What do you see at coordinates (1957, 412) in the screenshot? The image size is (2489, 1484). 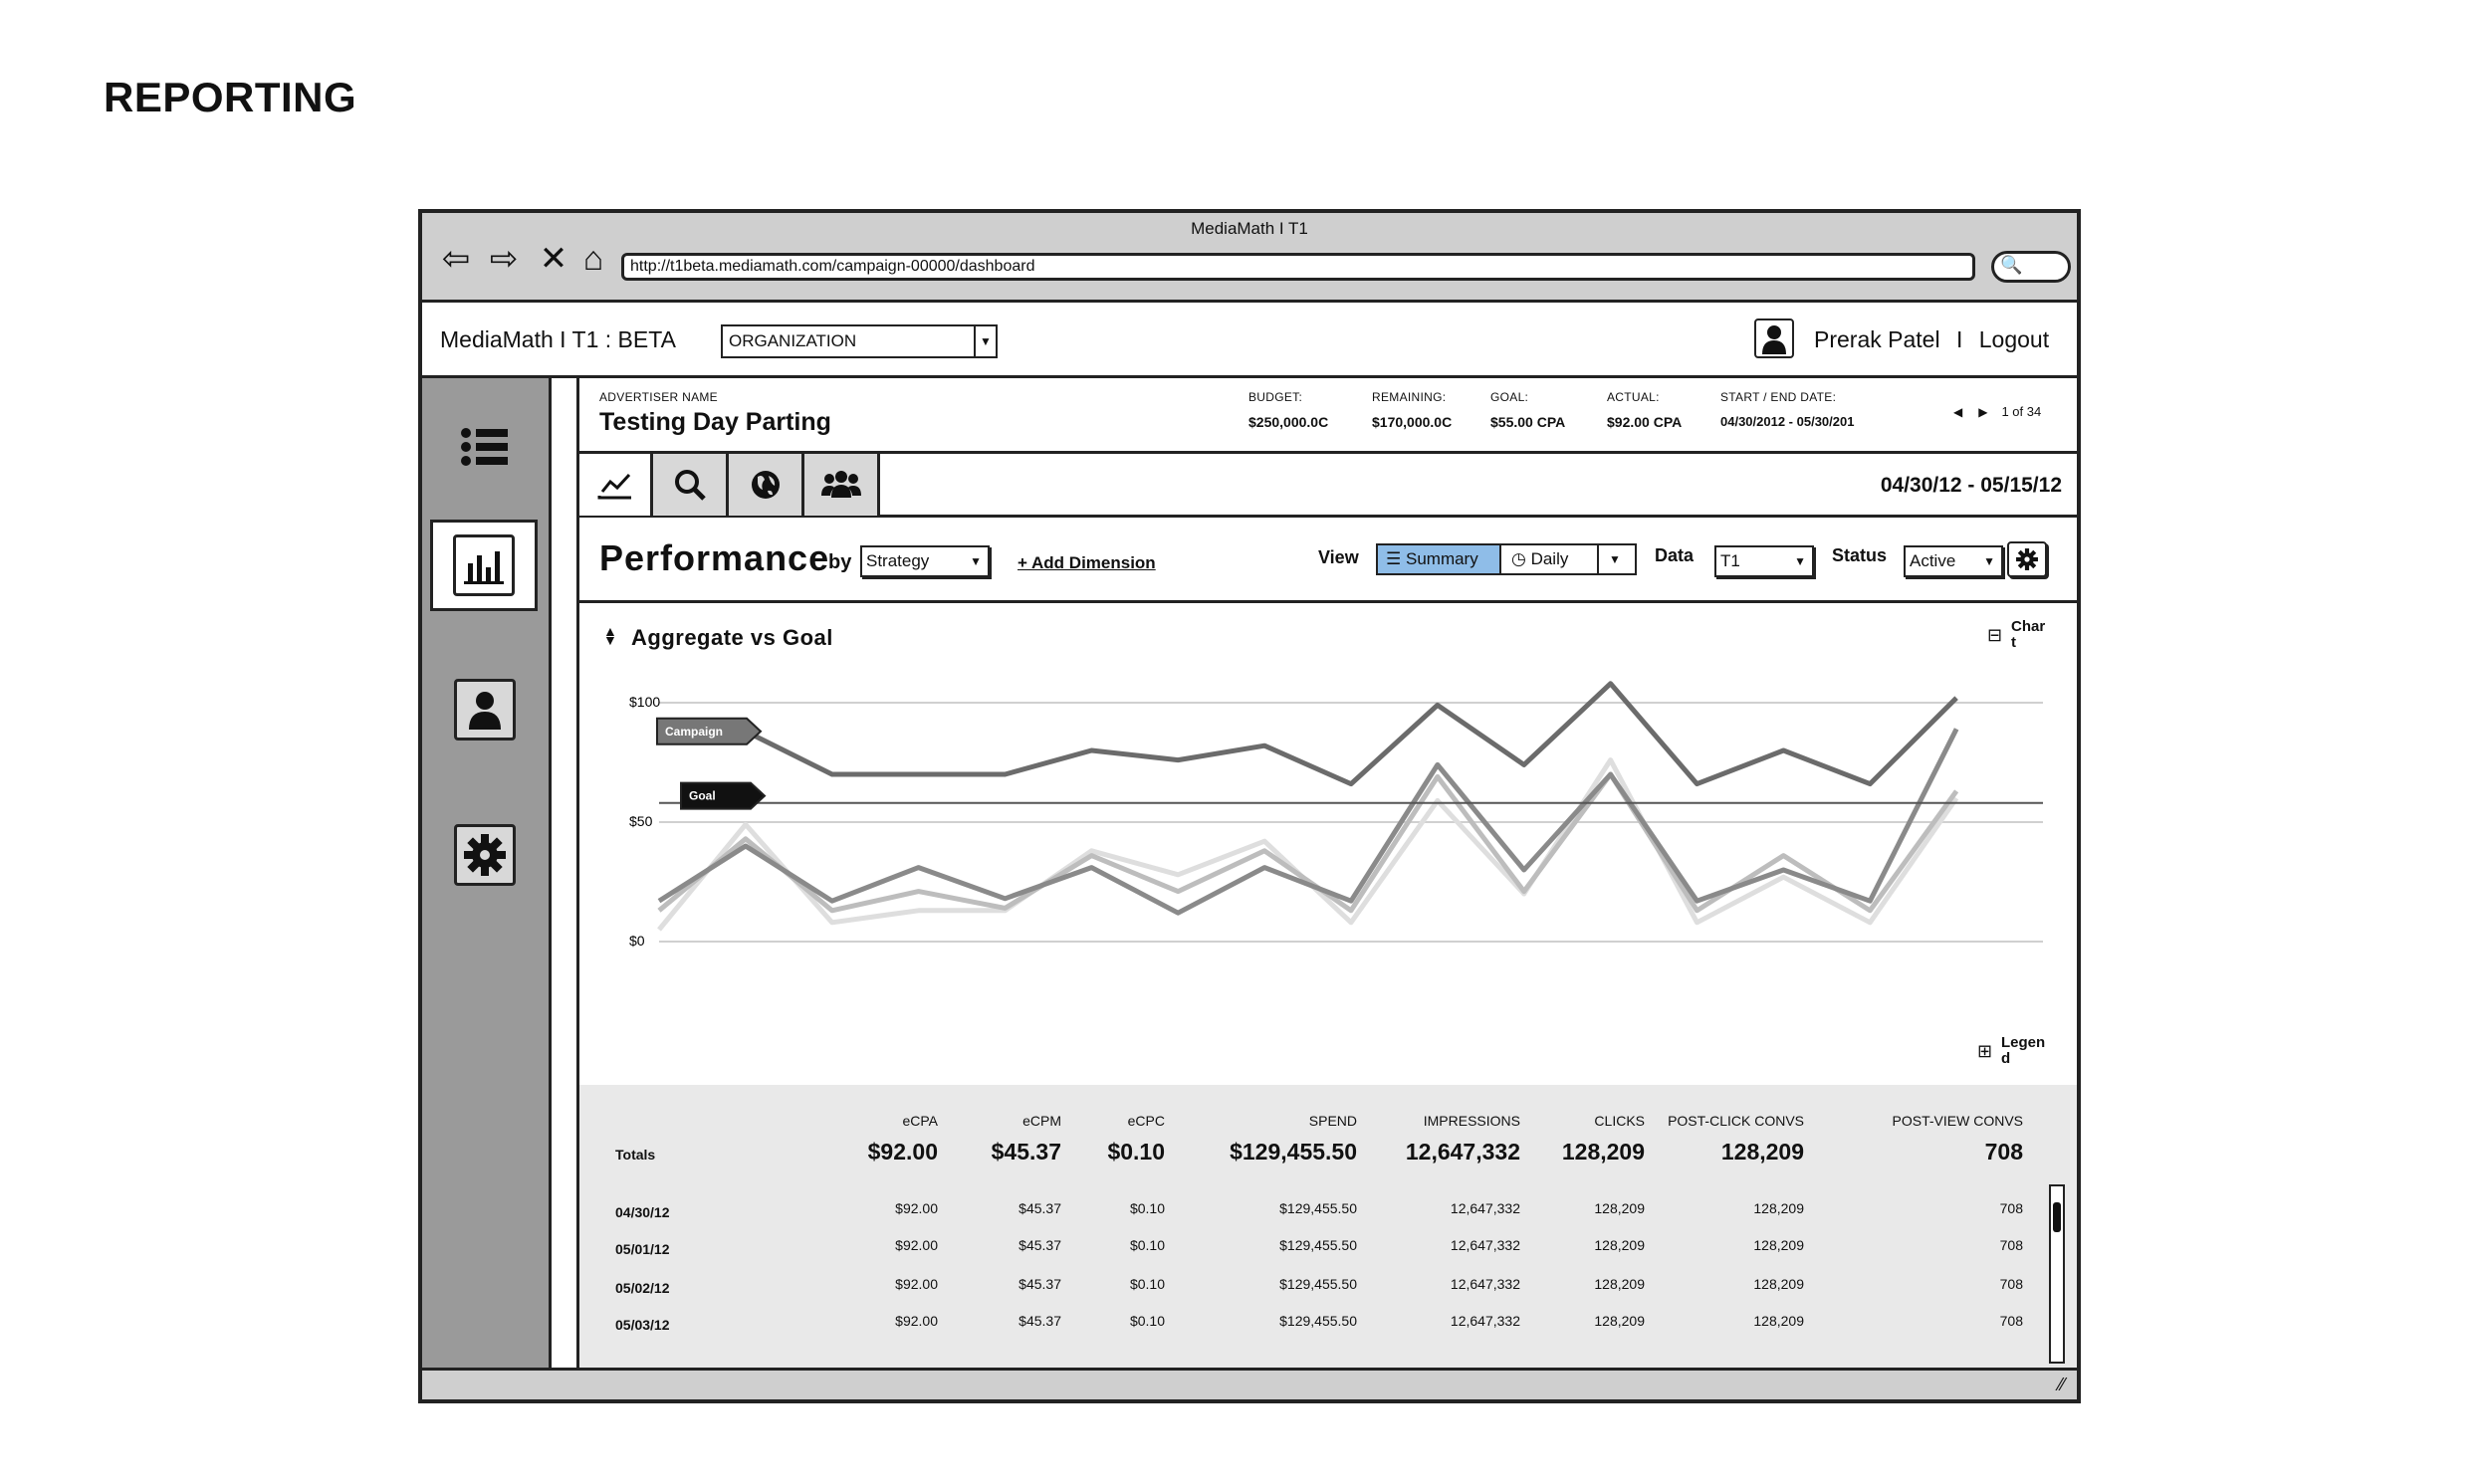 I see `prev-icon: ◀` at bounding box center [1957, 412].